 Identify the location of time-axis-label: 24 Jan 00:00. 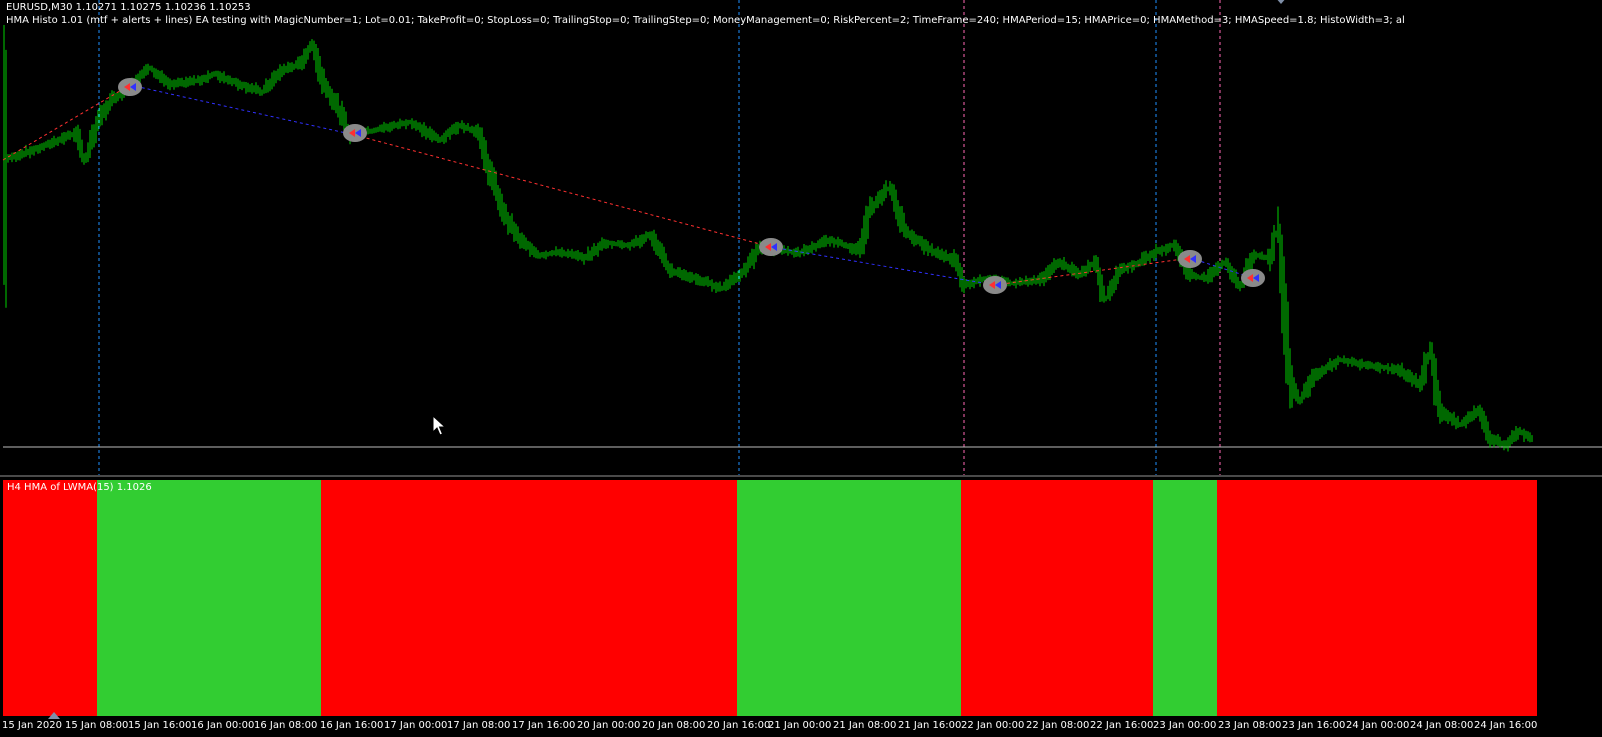
(1378, 725).